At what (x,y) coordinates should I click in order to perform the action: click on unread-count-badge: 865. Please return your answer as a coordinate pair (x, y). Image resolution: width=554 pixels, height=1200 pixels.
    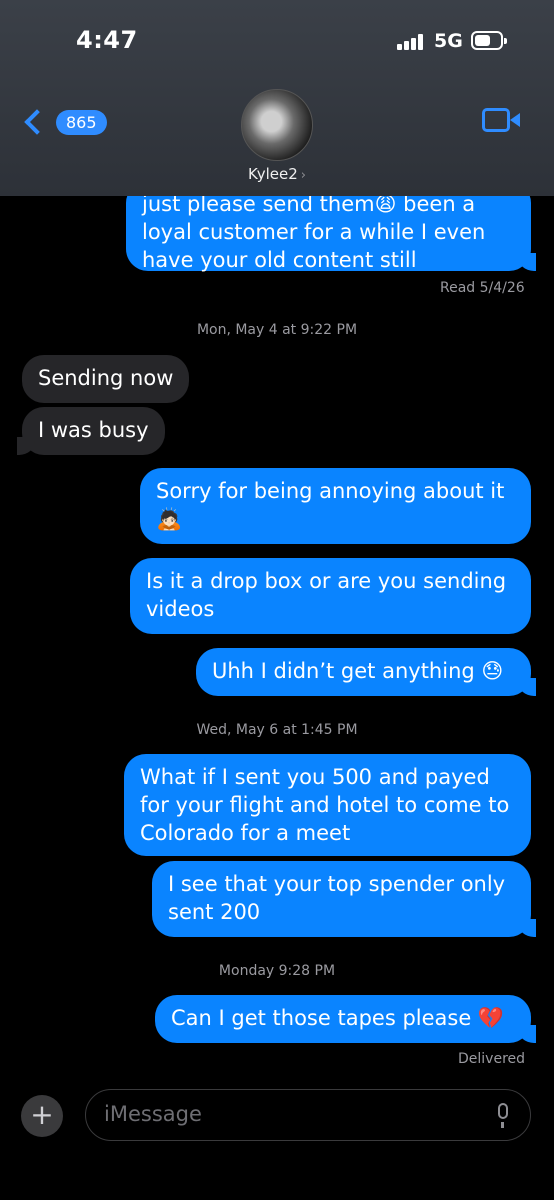
    Looking at the image, I should click on (81, 122).